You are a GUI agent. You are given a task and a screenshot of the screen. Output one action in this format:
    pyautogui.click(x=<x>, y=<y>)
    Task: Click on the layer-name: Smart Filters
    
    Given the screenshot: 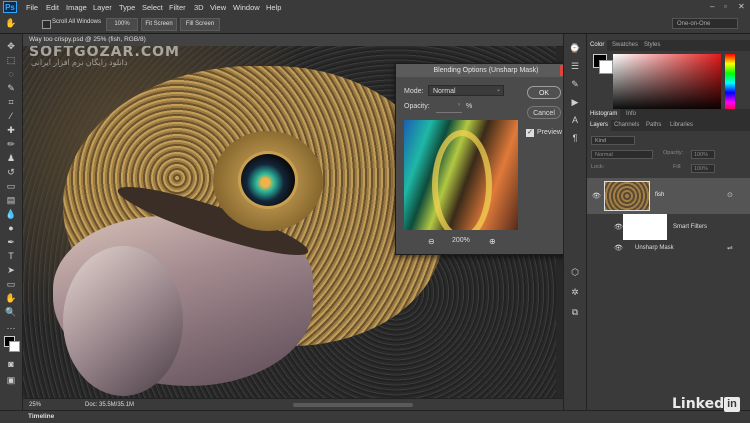 What is the action you would take?
    pyautogui.click(x=690, y=227)
    